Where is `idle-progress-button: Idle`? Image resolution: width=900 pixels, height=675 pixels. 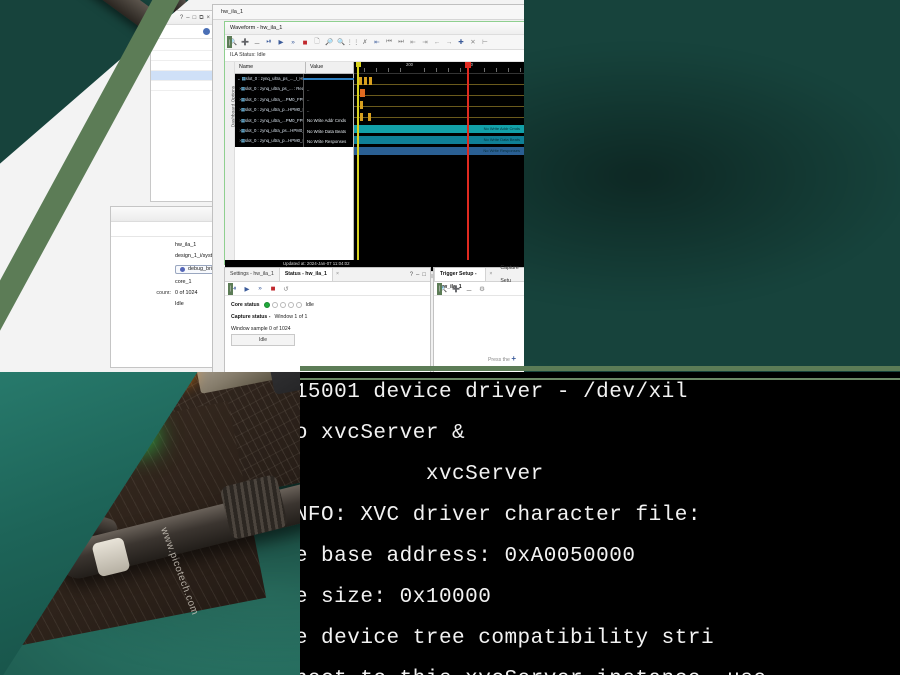
idle-progress-button: Idle is located at coordinates (263, 340).